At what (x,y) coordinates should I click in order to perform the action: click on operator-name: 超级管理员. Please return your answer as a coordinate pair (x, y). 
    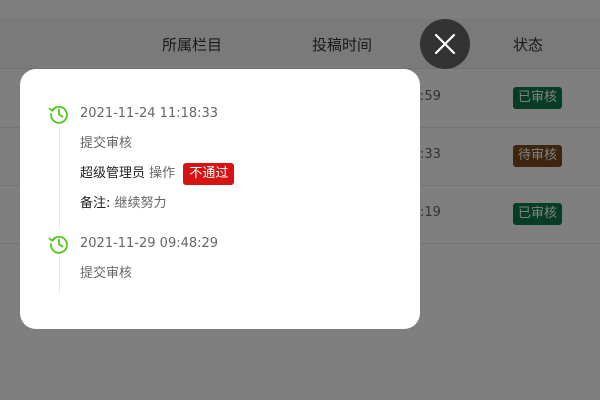
    Looking at the image, I should click on (113, 173).